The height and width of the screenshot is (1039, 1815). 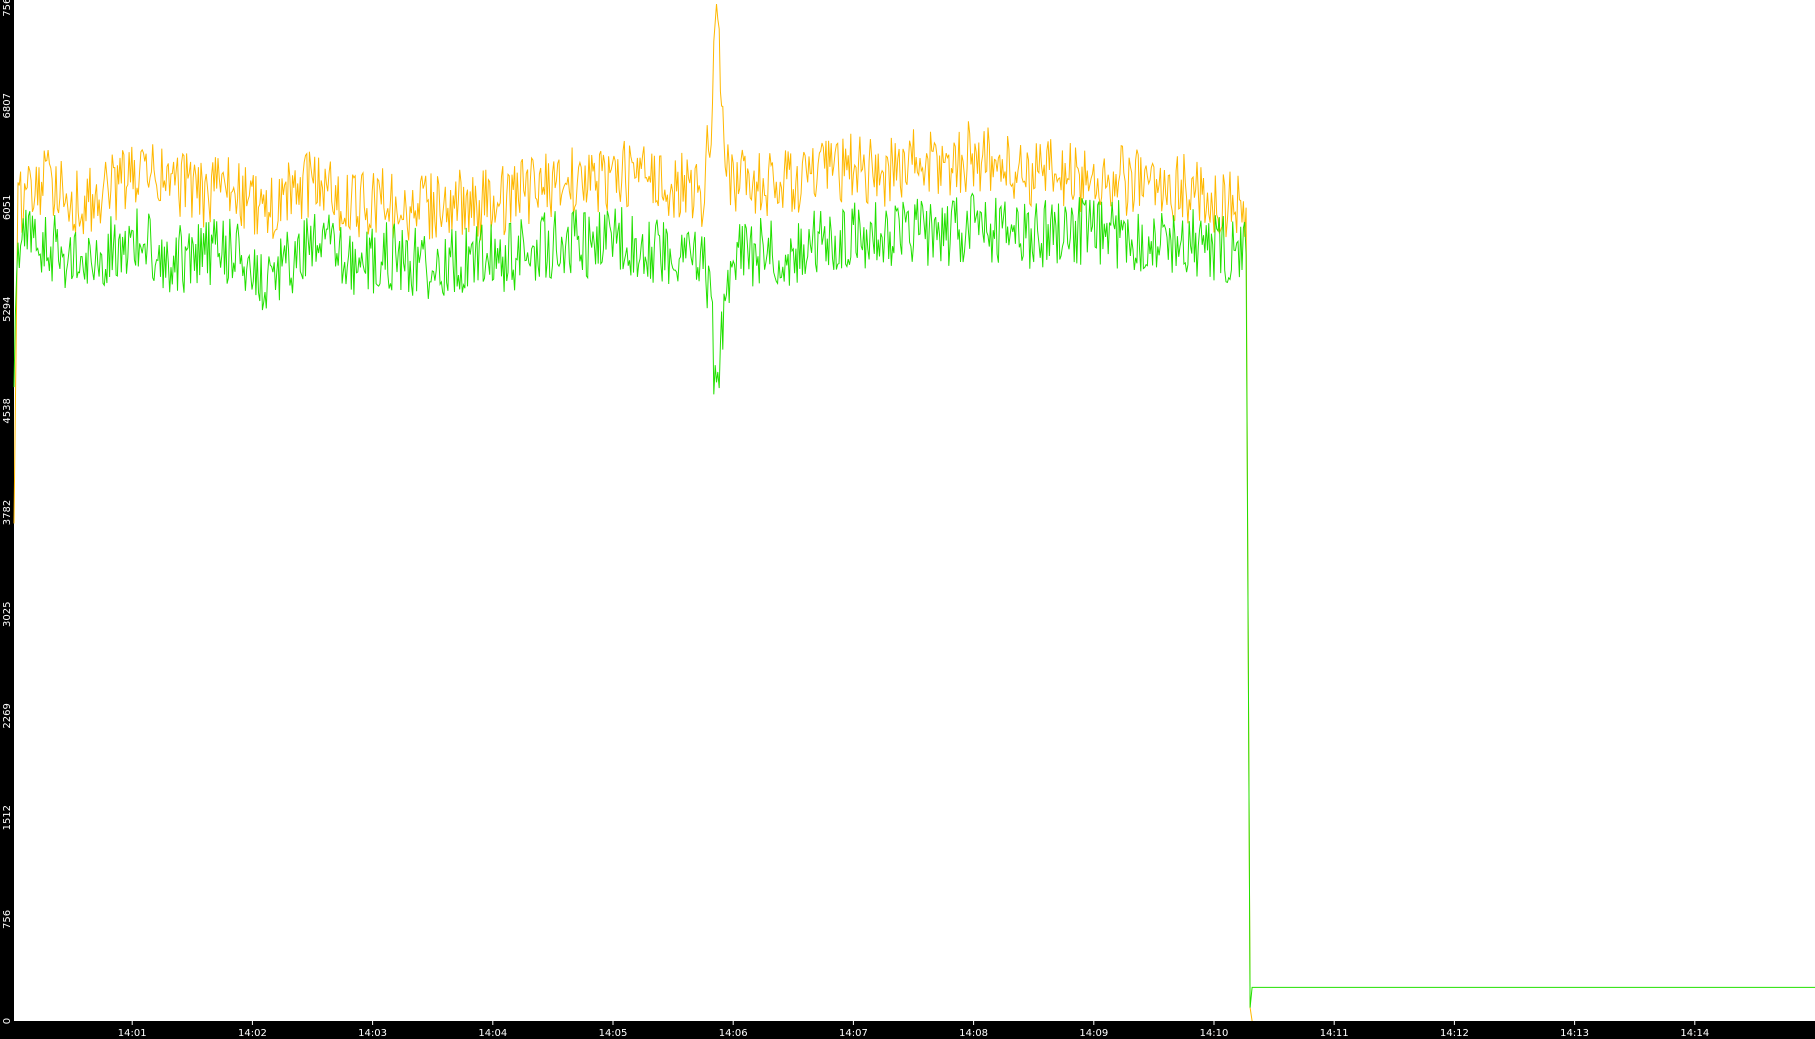 What do you see at coordinates (7, 1021) in the screenshot?
I see `y-tick-label: 0` at bounding box center [7, 1021].